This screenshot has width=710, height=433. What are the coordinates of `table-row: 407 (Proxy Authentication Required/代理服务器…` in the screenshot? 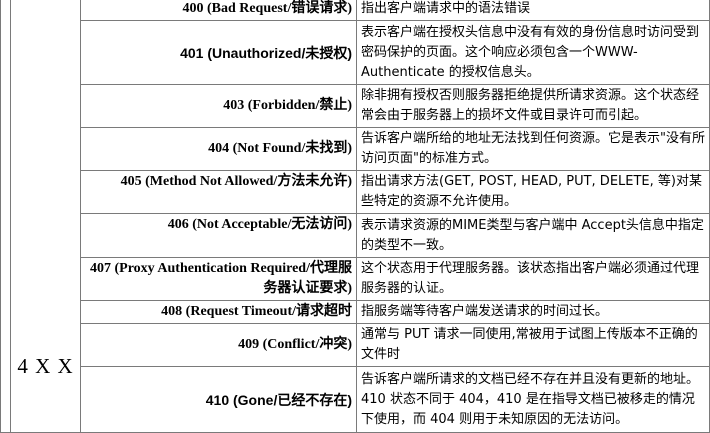 It's located at (355, 279).